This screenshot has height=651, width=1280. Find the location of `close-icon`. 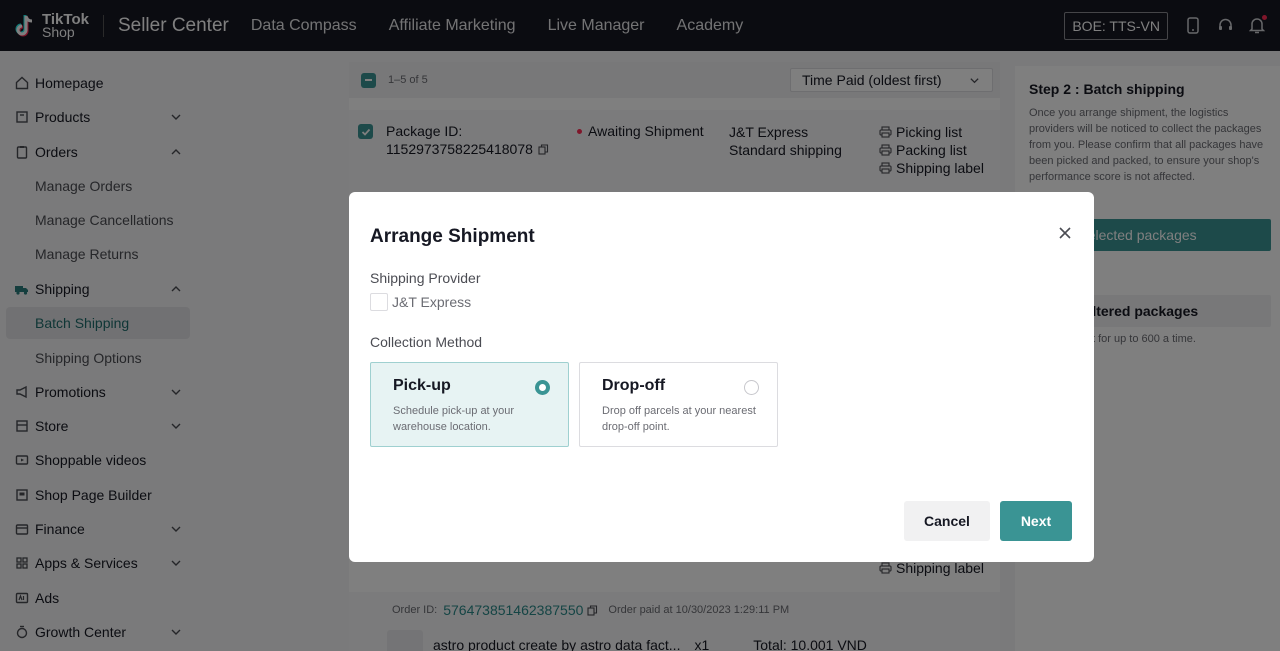

close-icon is located at coordinates (1065, 233).